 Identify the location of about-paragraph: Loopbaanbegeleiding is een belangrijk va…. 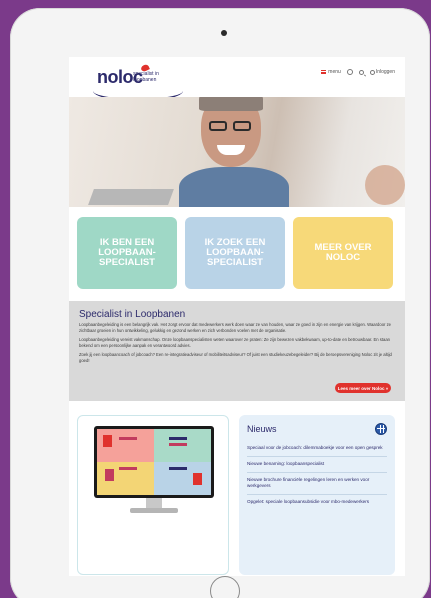
(235, 327).